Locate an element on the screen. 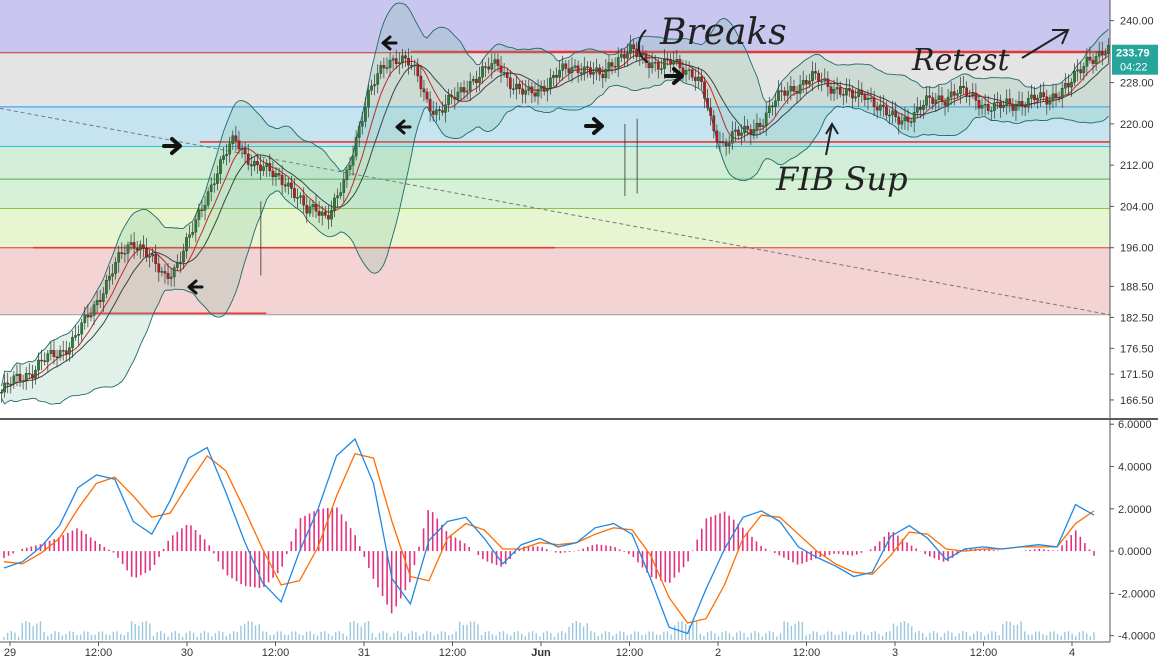 The image size is (1158, 665). time-axis-tick-label: 30 is located at coordinates (187, 653).